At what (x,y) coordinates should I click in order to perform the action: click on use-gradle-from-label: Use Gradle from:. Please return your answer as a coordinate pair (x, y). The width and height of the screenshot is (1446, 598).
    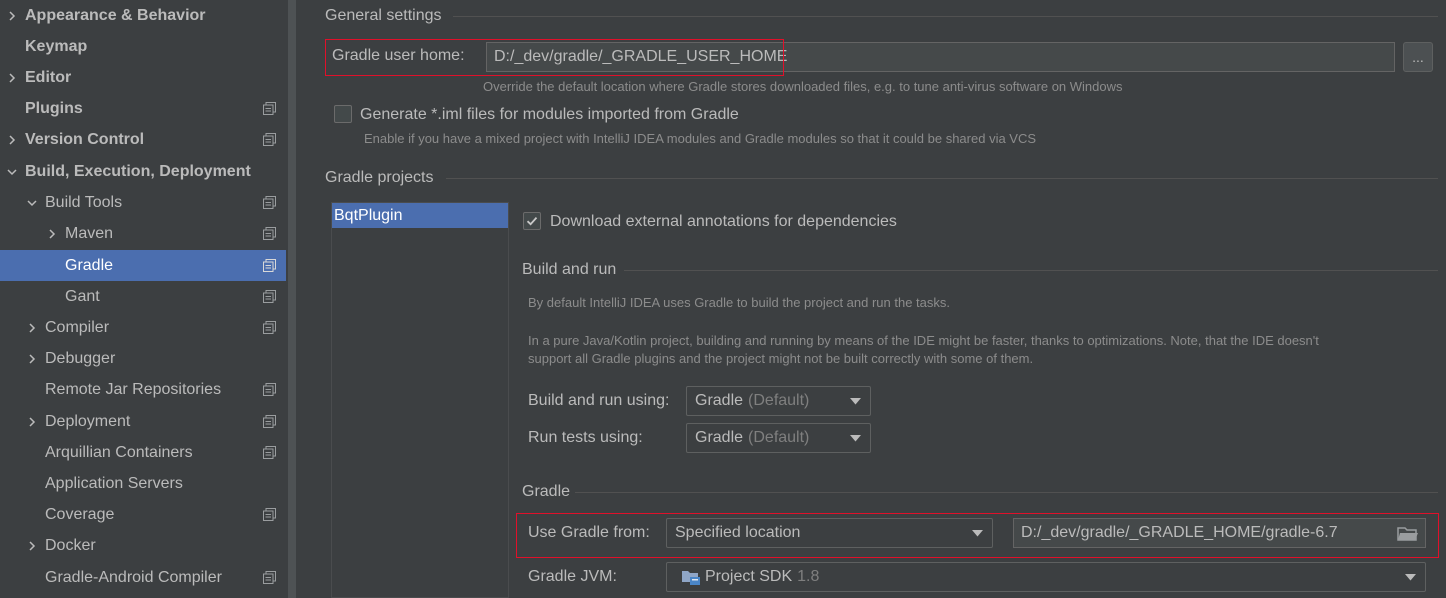
    Looking at the image, I should click on (589, 532).